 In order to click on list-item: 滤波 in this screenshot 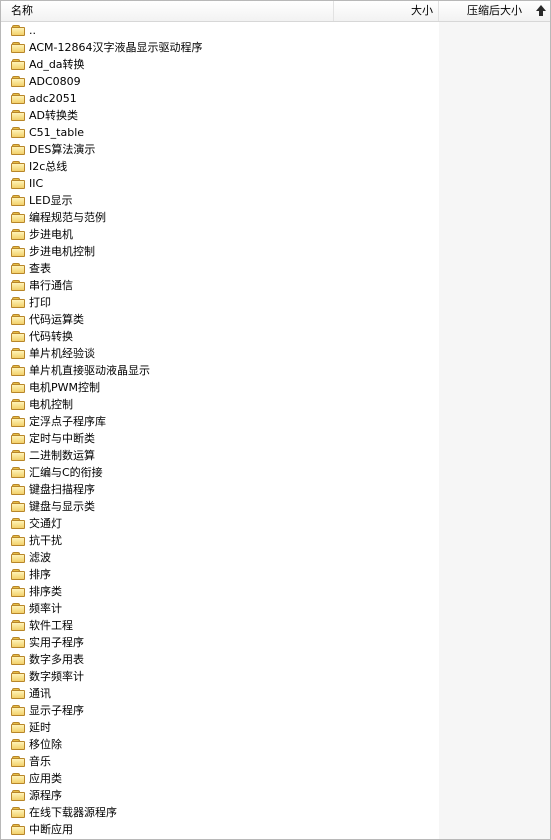, I will do `click(220, 557)`.